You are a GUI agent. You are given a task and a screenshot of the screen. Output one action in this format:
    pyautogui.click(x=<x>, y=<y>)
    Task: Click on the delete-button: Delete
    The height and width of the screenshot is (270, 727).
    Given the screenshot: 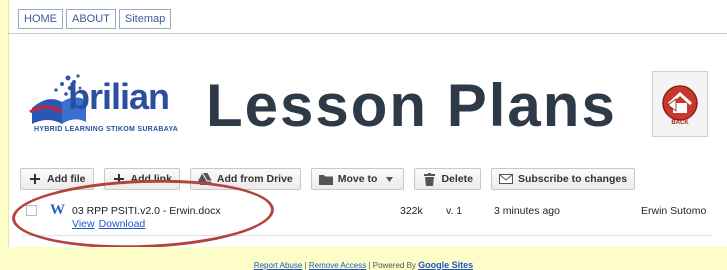 What is the action you would take?
    pyautogui.click(x=447, y=179)
    